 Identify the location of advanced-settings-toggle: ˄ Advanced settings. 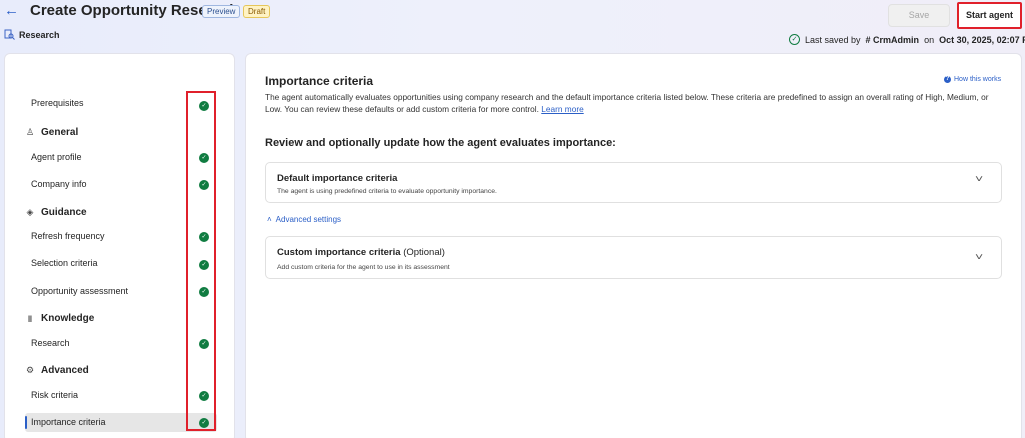
(304, 219).